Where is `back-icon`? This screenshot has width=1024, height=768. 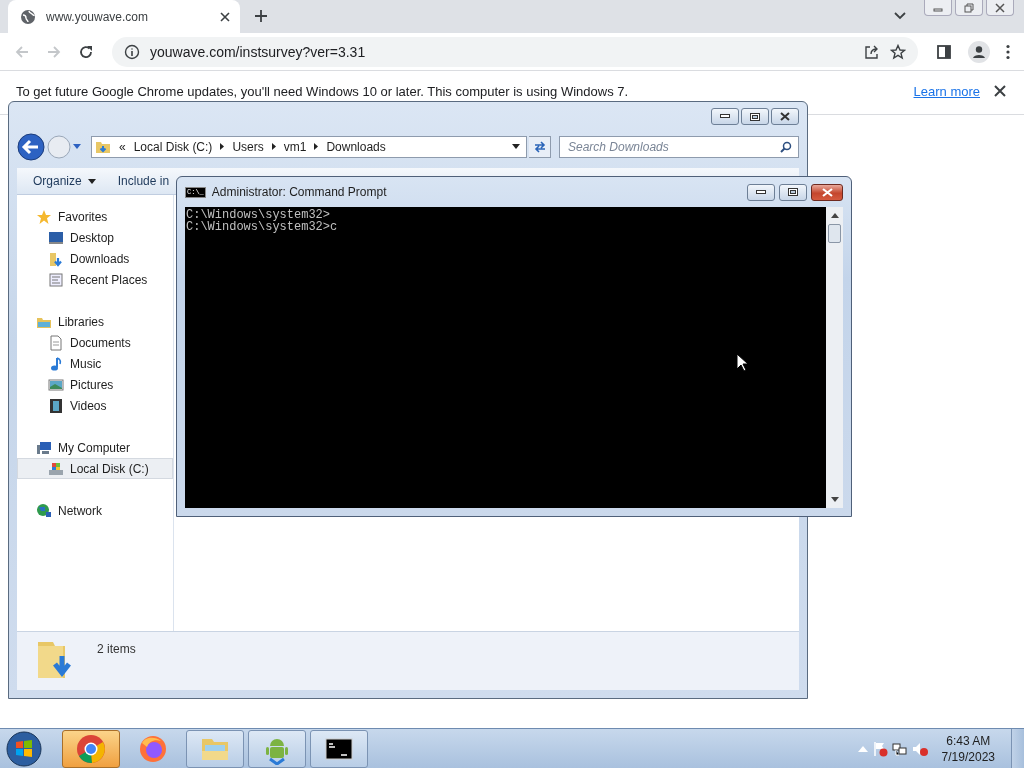 back-icon is located at coordinates (31, 146).